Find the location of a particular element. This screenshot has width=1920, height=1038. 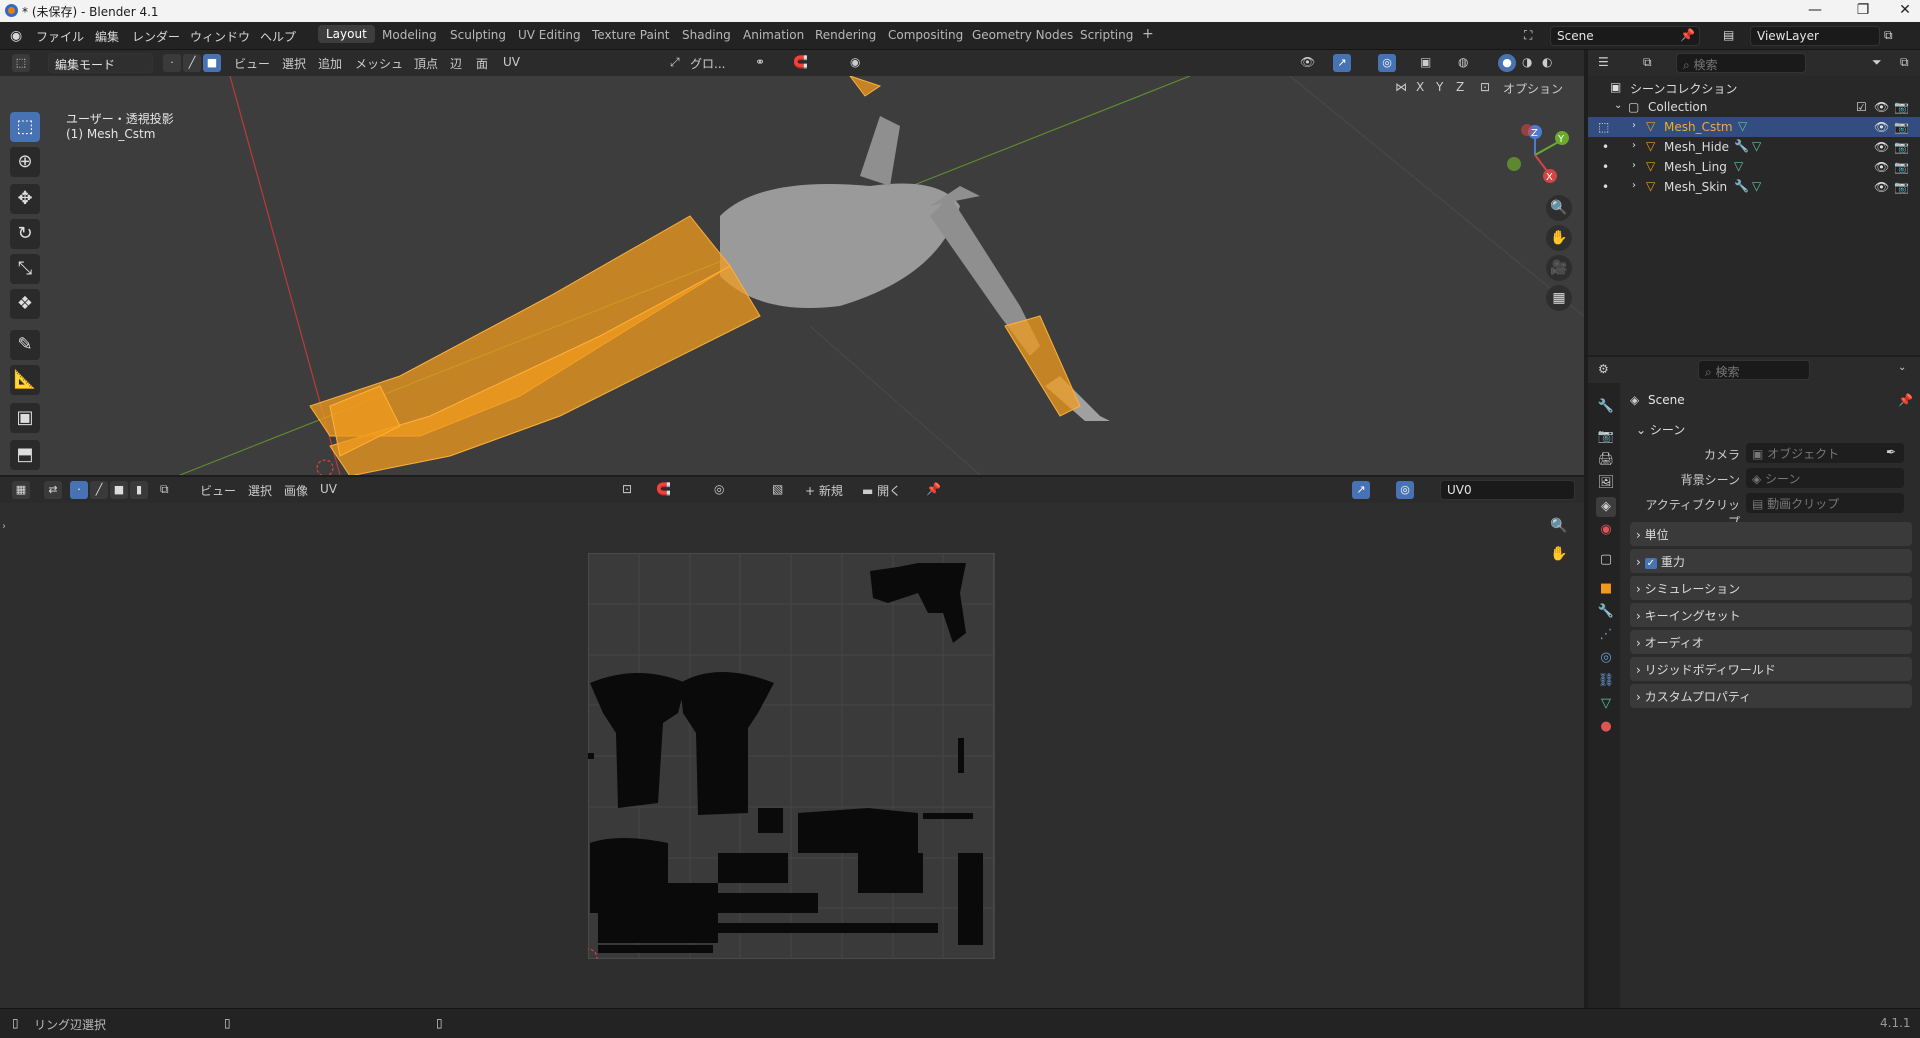

edit-mode-icon: ⬚ is located at coordinates (1603, 127).